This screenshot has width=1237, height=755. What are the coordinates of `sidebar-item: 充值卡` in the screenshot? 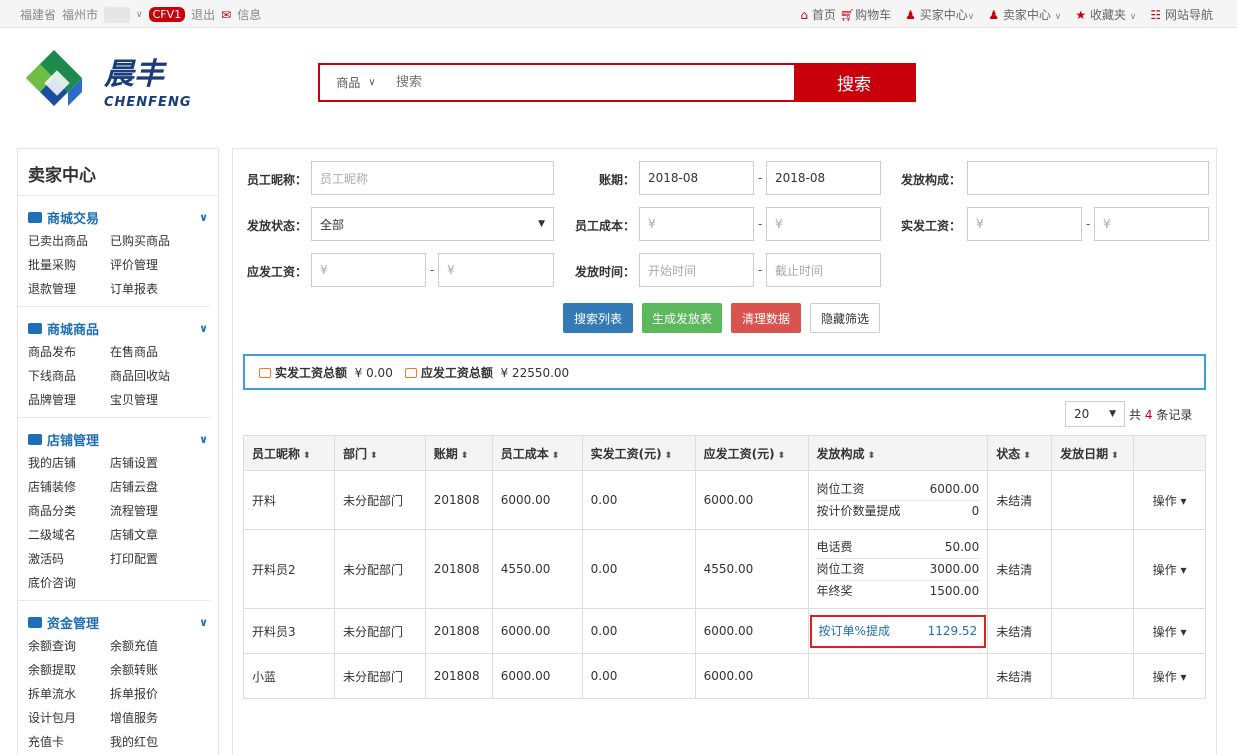 It's located at (69, 742).